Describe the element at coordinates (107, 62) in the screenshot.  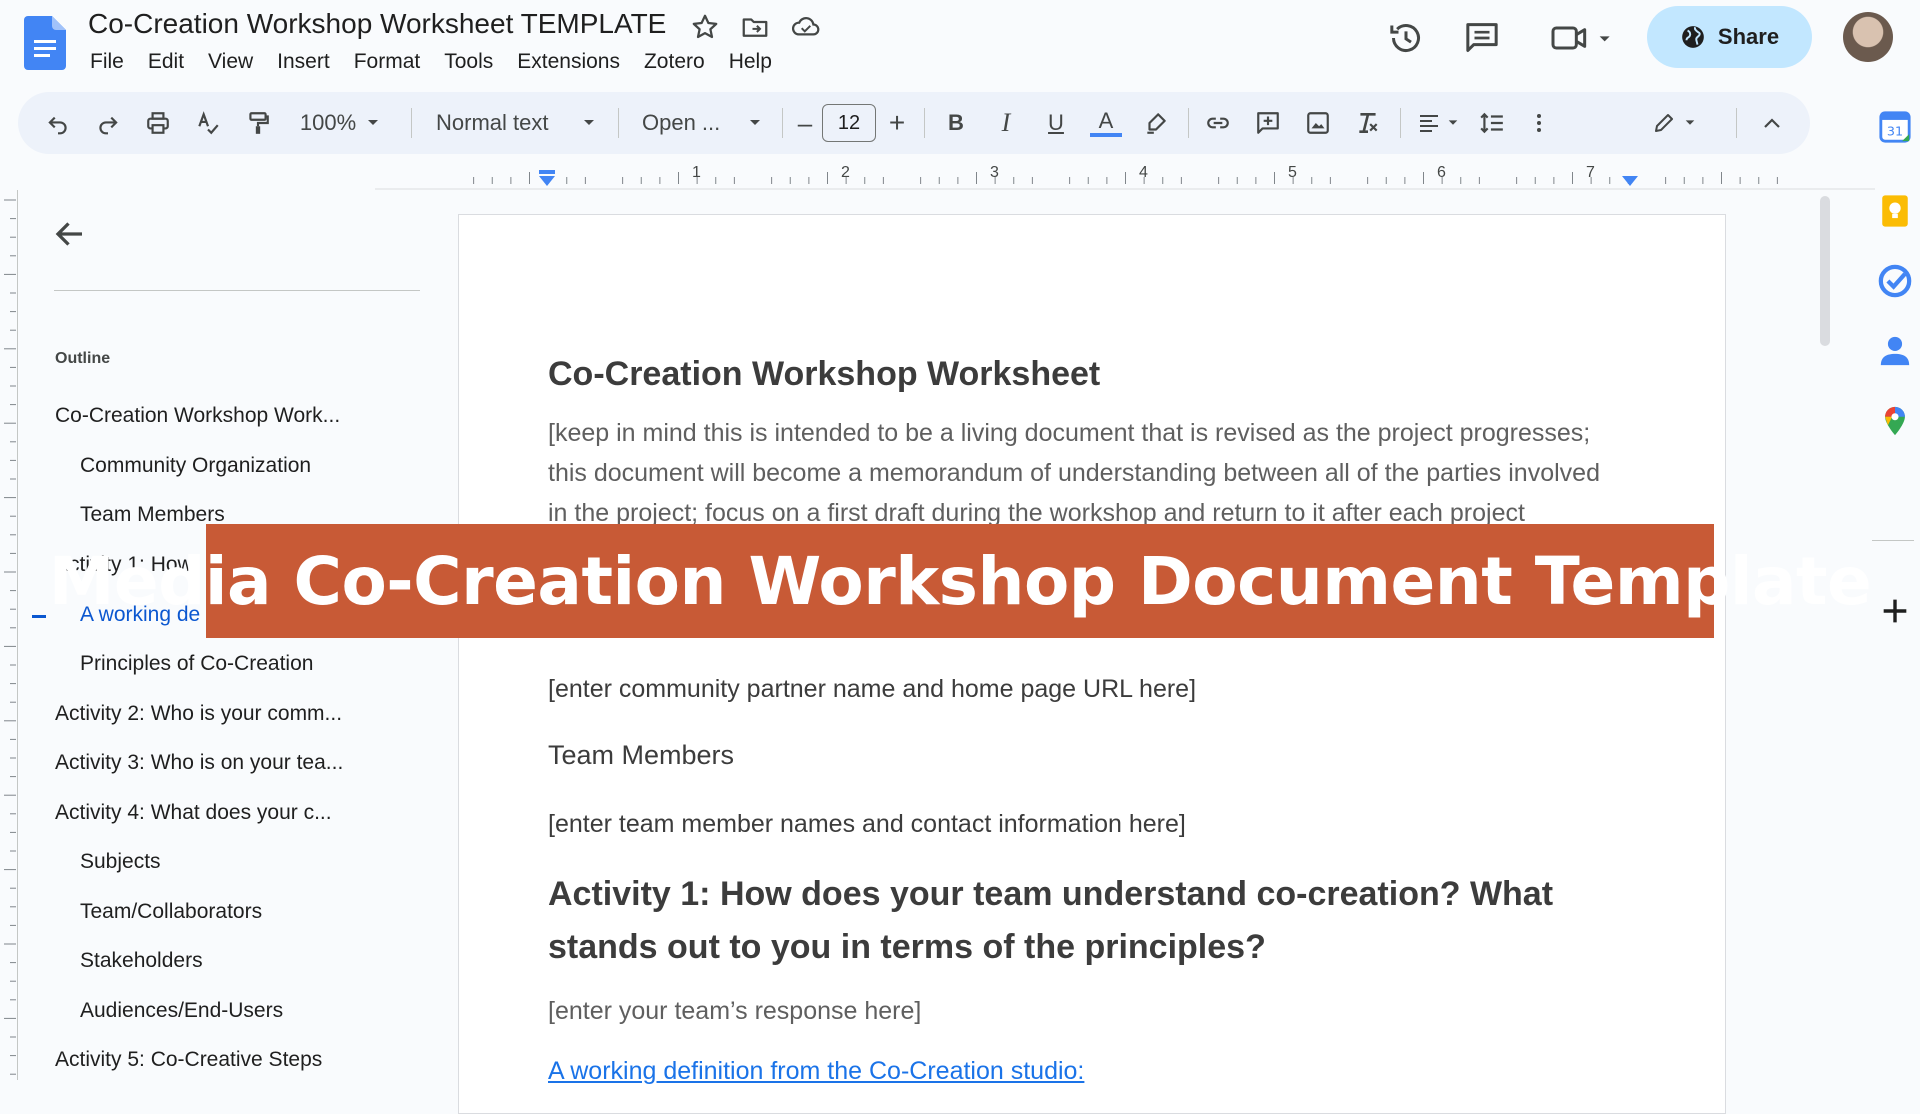
I see `menu-file: File` at that location.